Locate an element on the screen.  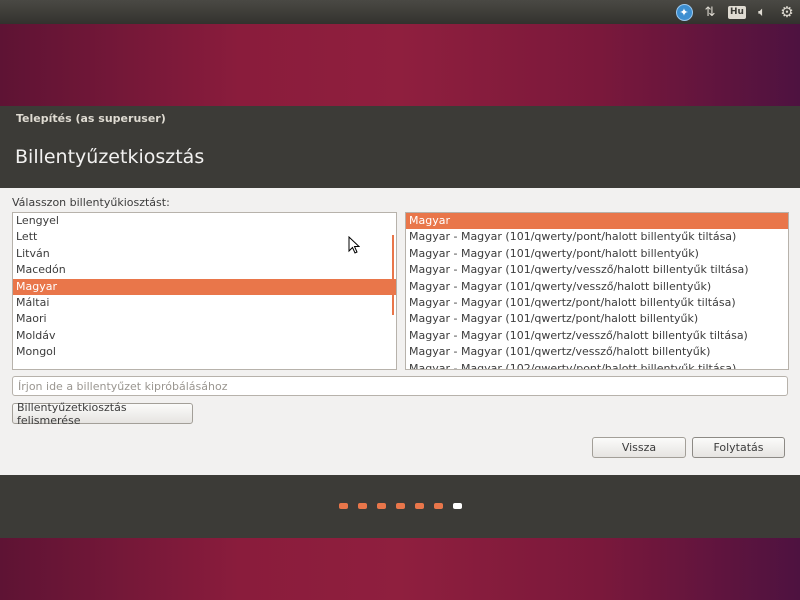
list-item: Lengyel is located at coordinates (204, 221).